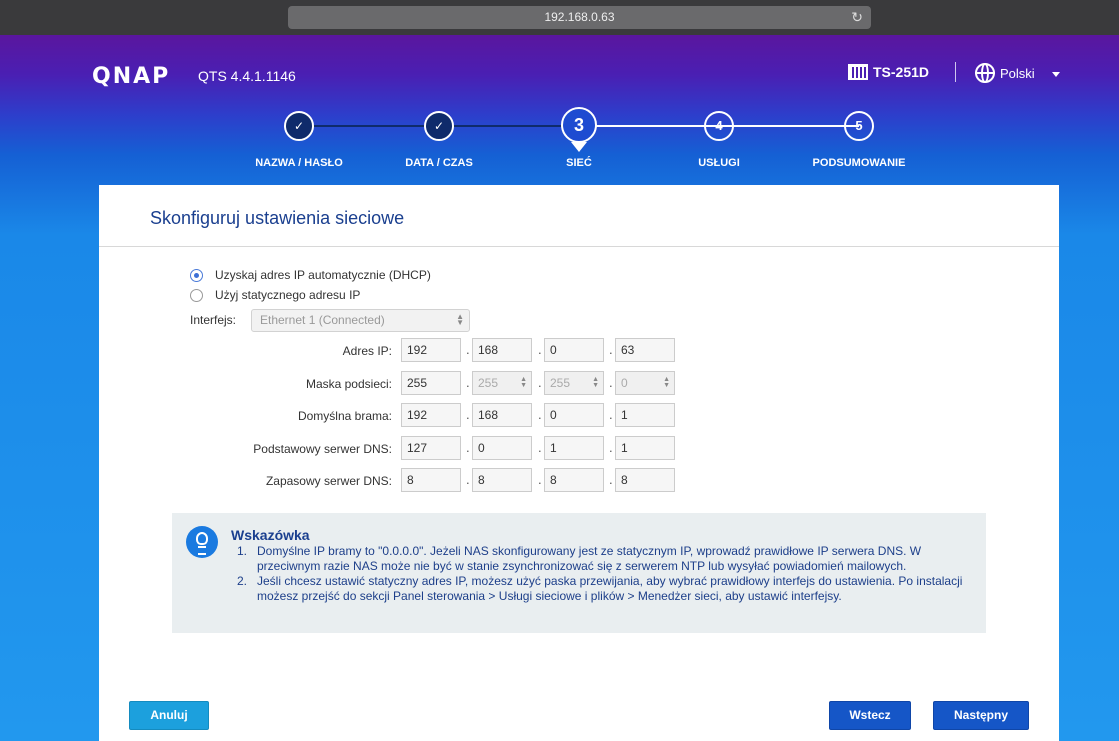  What do you see at coordinates (213, 320) in the screenshot?
I see `interface-label: Interfejs:` at bounding box center [213, 320].